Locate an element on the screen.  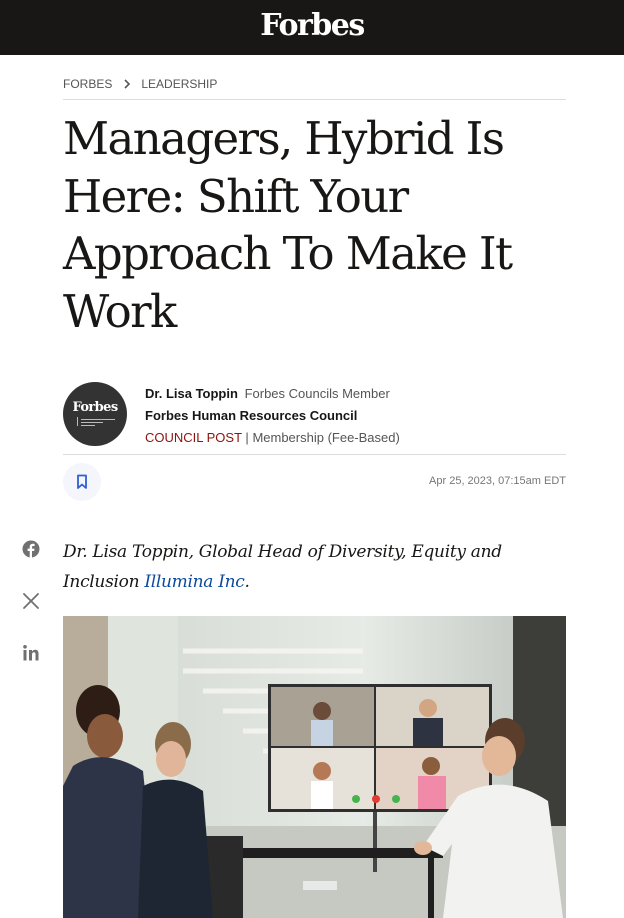
facebook-icon is located at coordinates (31, 549).